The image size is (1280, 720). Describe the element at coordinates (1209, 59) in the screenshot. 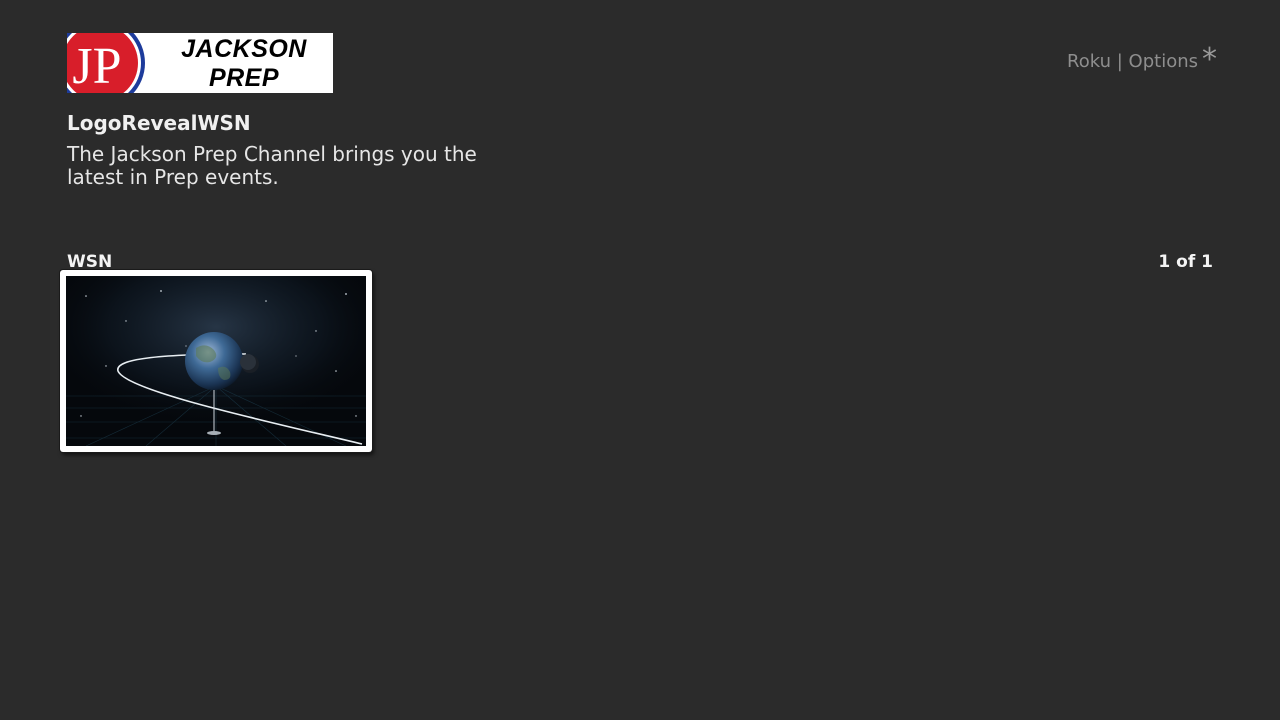

I see `asterisk-icon: *` at that location.